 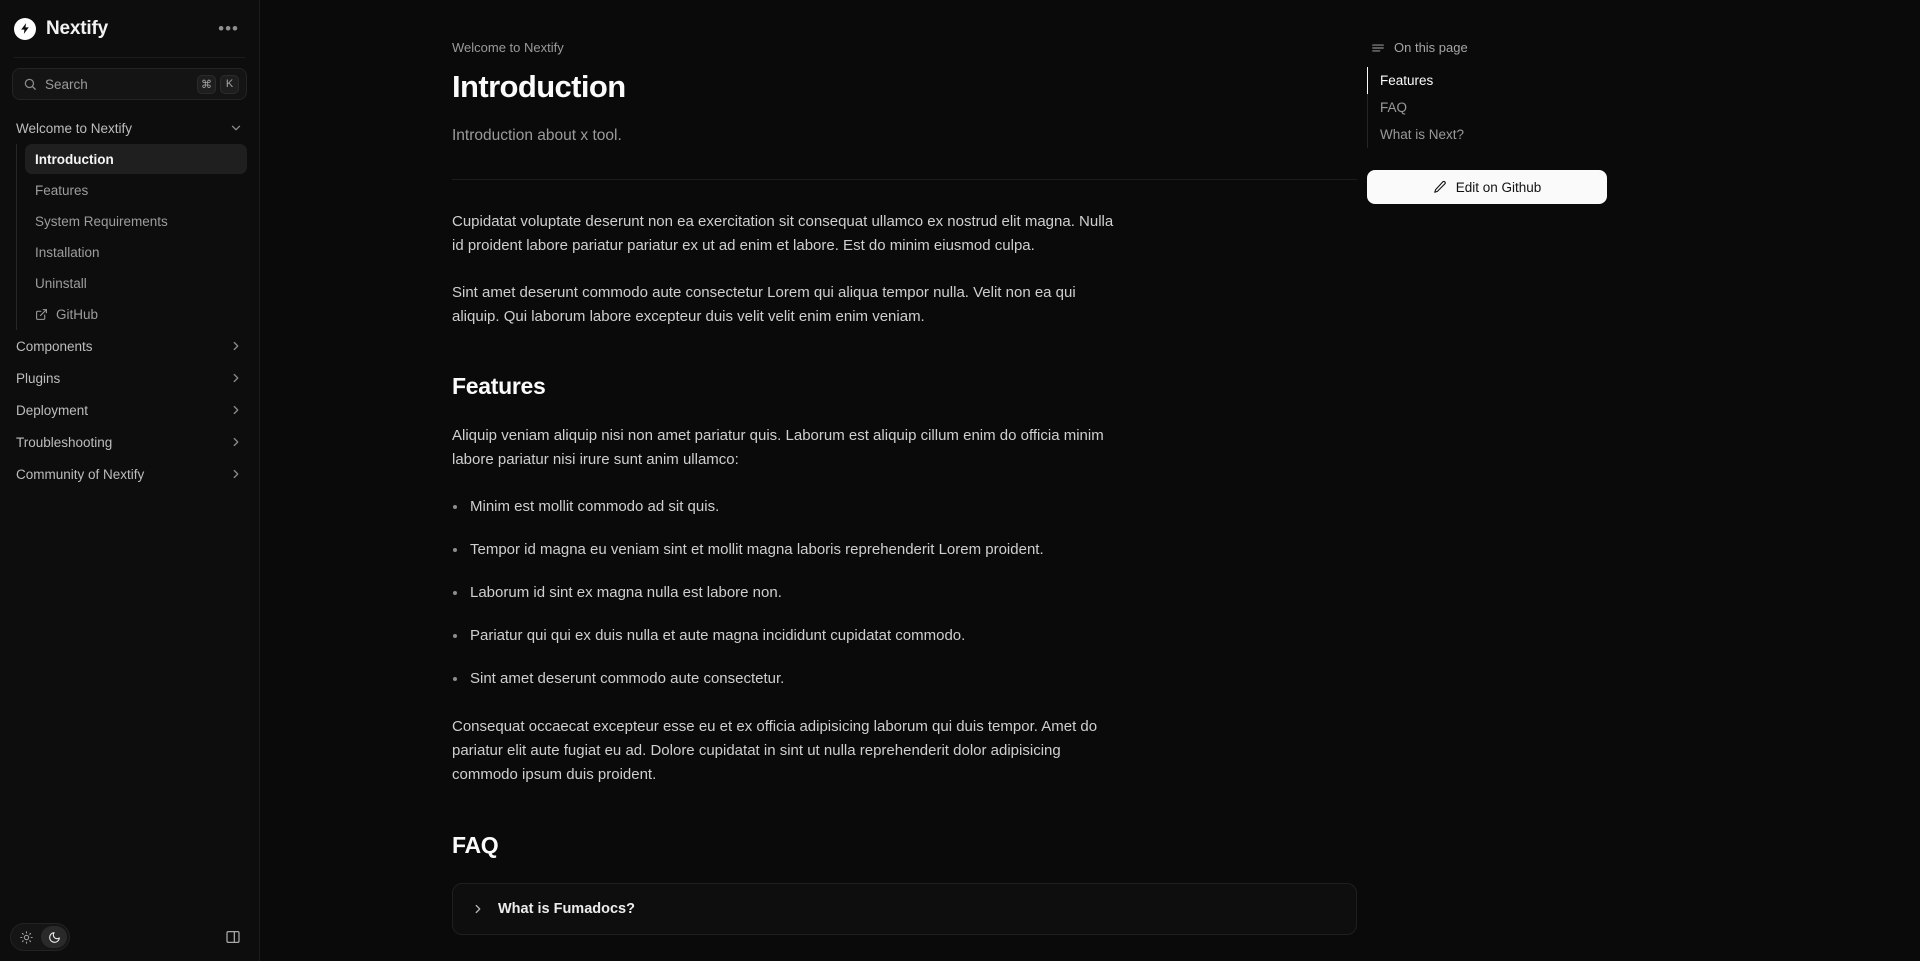 I want to click on toc-item-faq: FAQ, so click(x=1487, y=107).